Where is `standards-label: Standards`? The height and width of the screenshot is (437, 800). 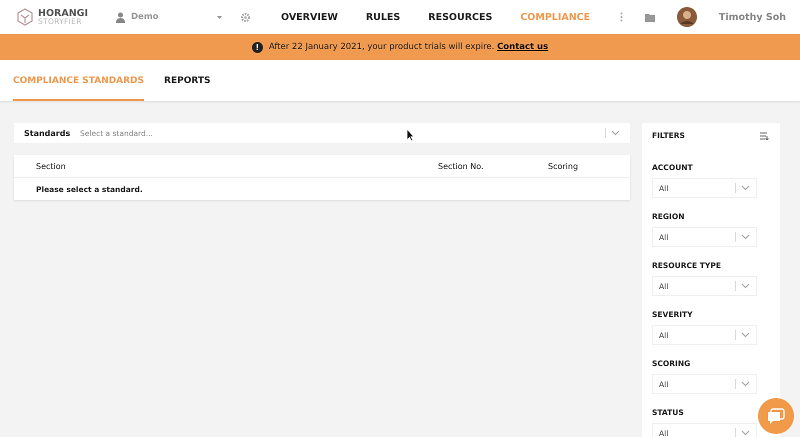
standards-label: Standards is located at coordinates (48, 133).